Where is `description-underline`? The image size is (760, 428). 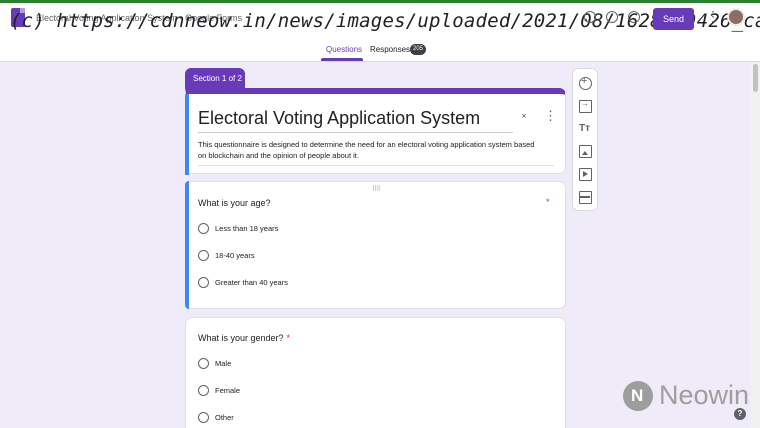 description-underline is located at coordinates (376, 165).